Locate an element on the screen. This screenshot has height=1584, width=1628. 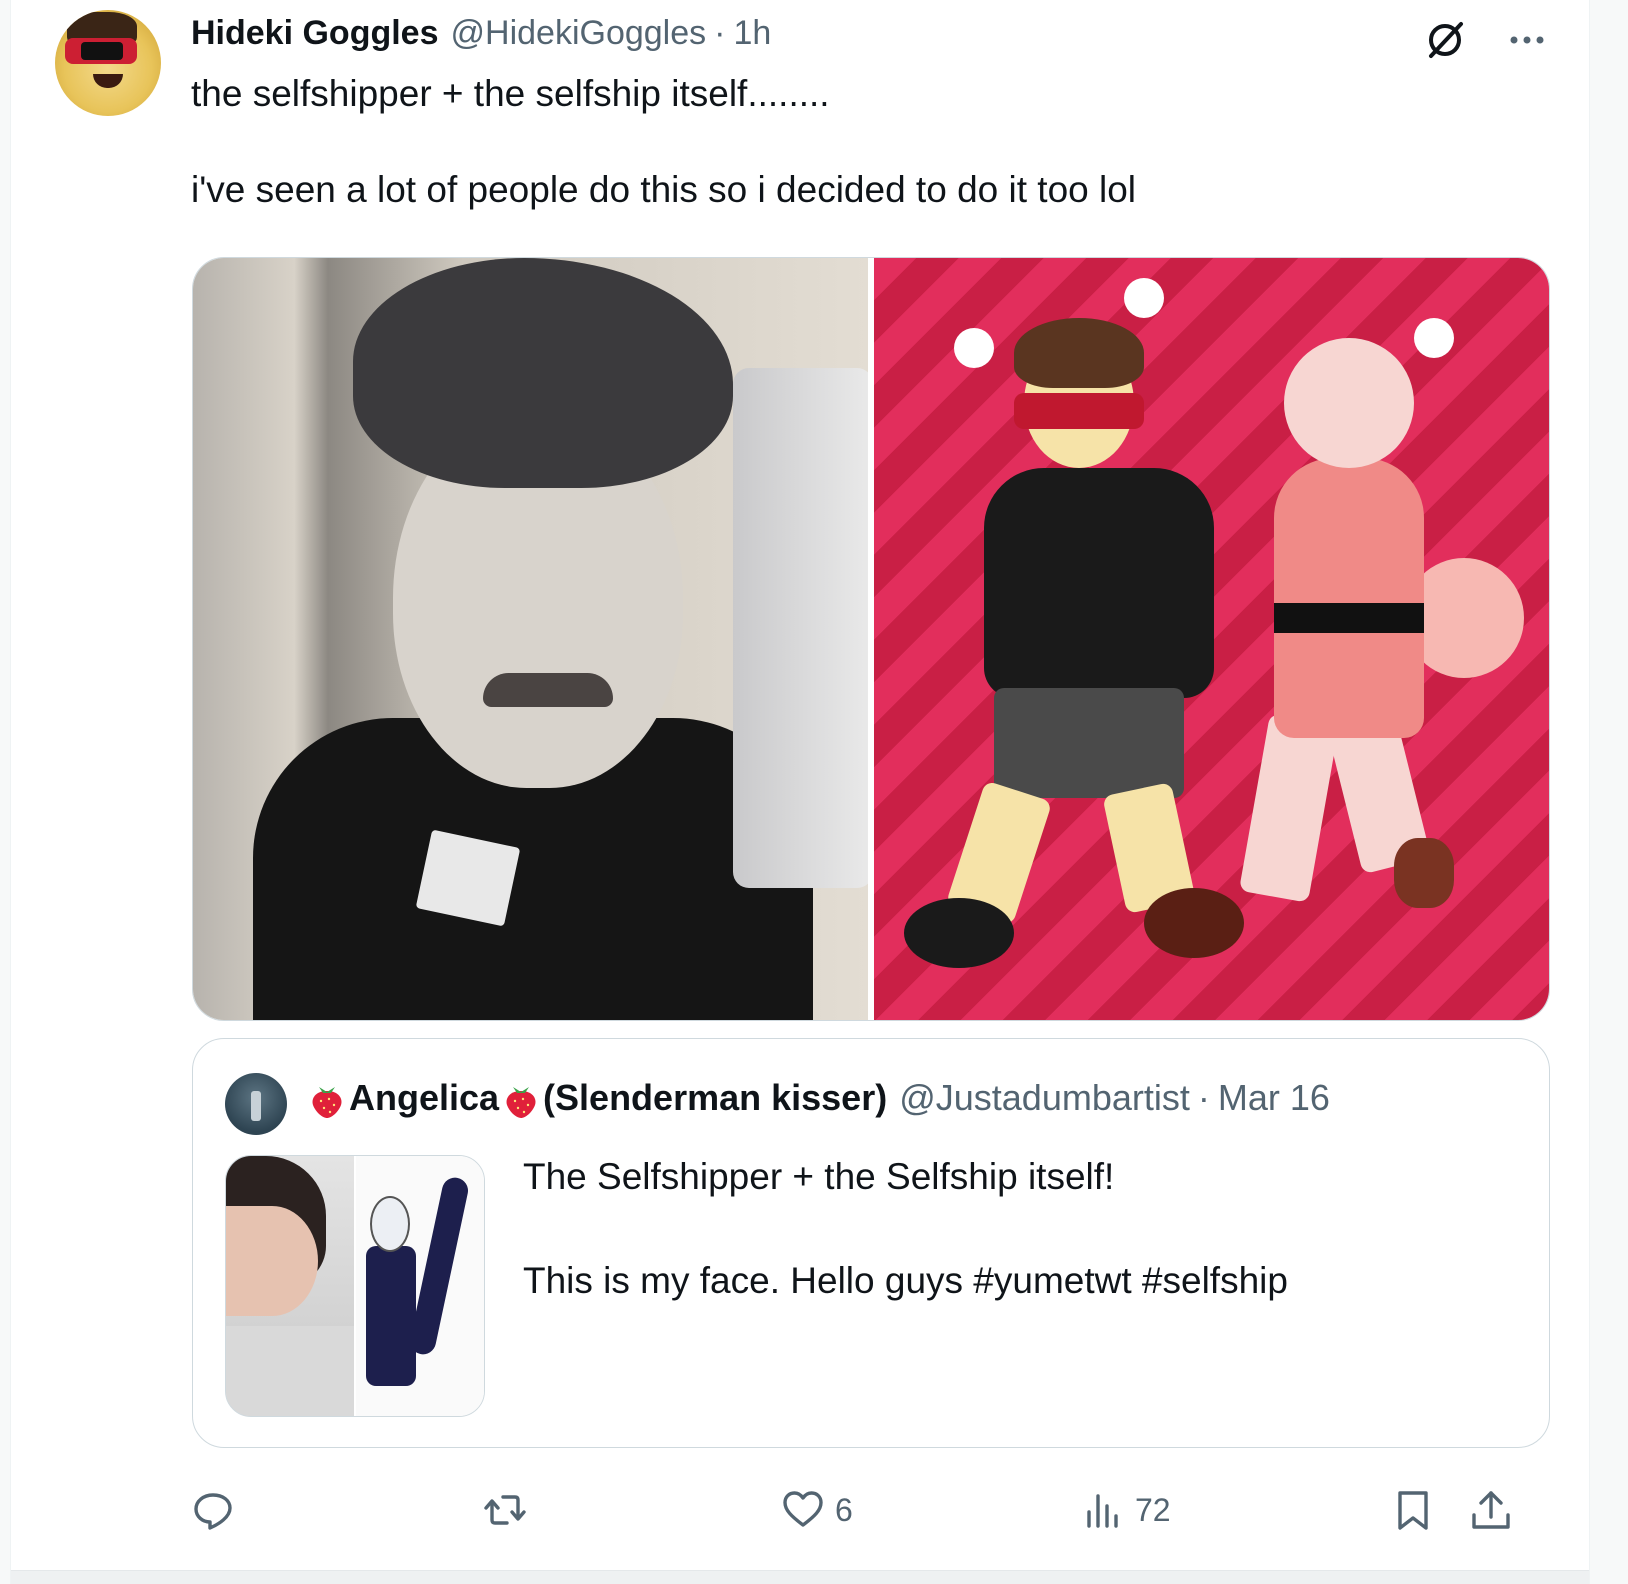
quoted-artwork is located at coordinates (419, 1286).